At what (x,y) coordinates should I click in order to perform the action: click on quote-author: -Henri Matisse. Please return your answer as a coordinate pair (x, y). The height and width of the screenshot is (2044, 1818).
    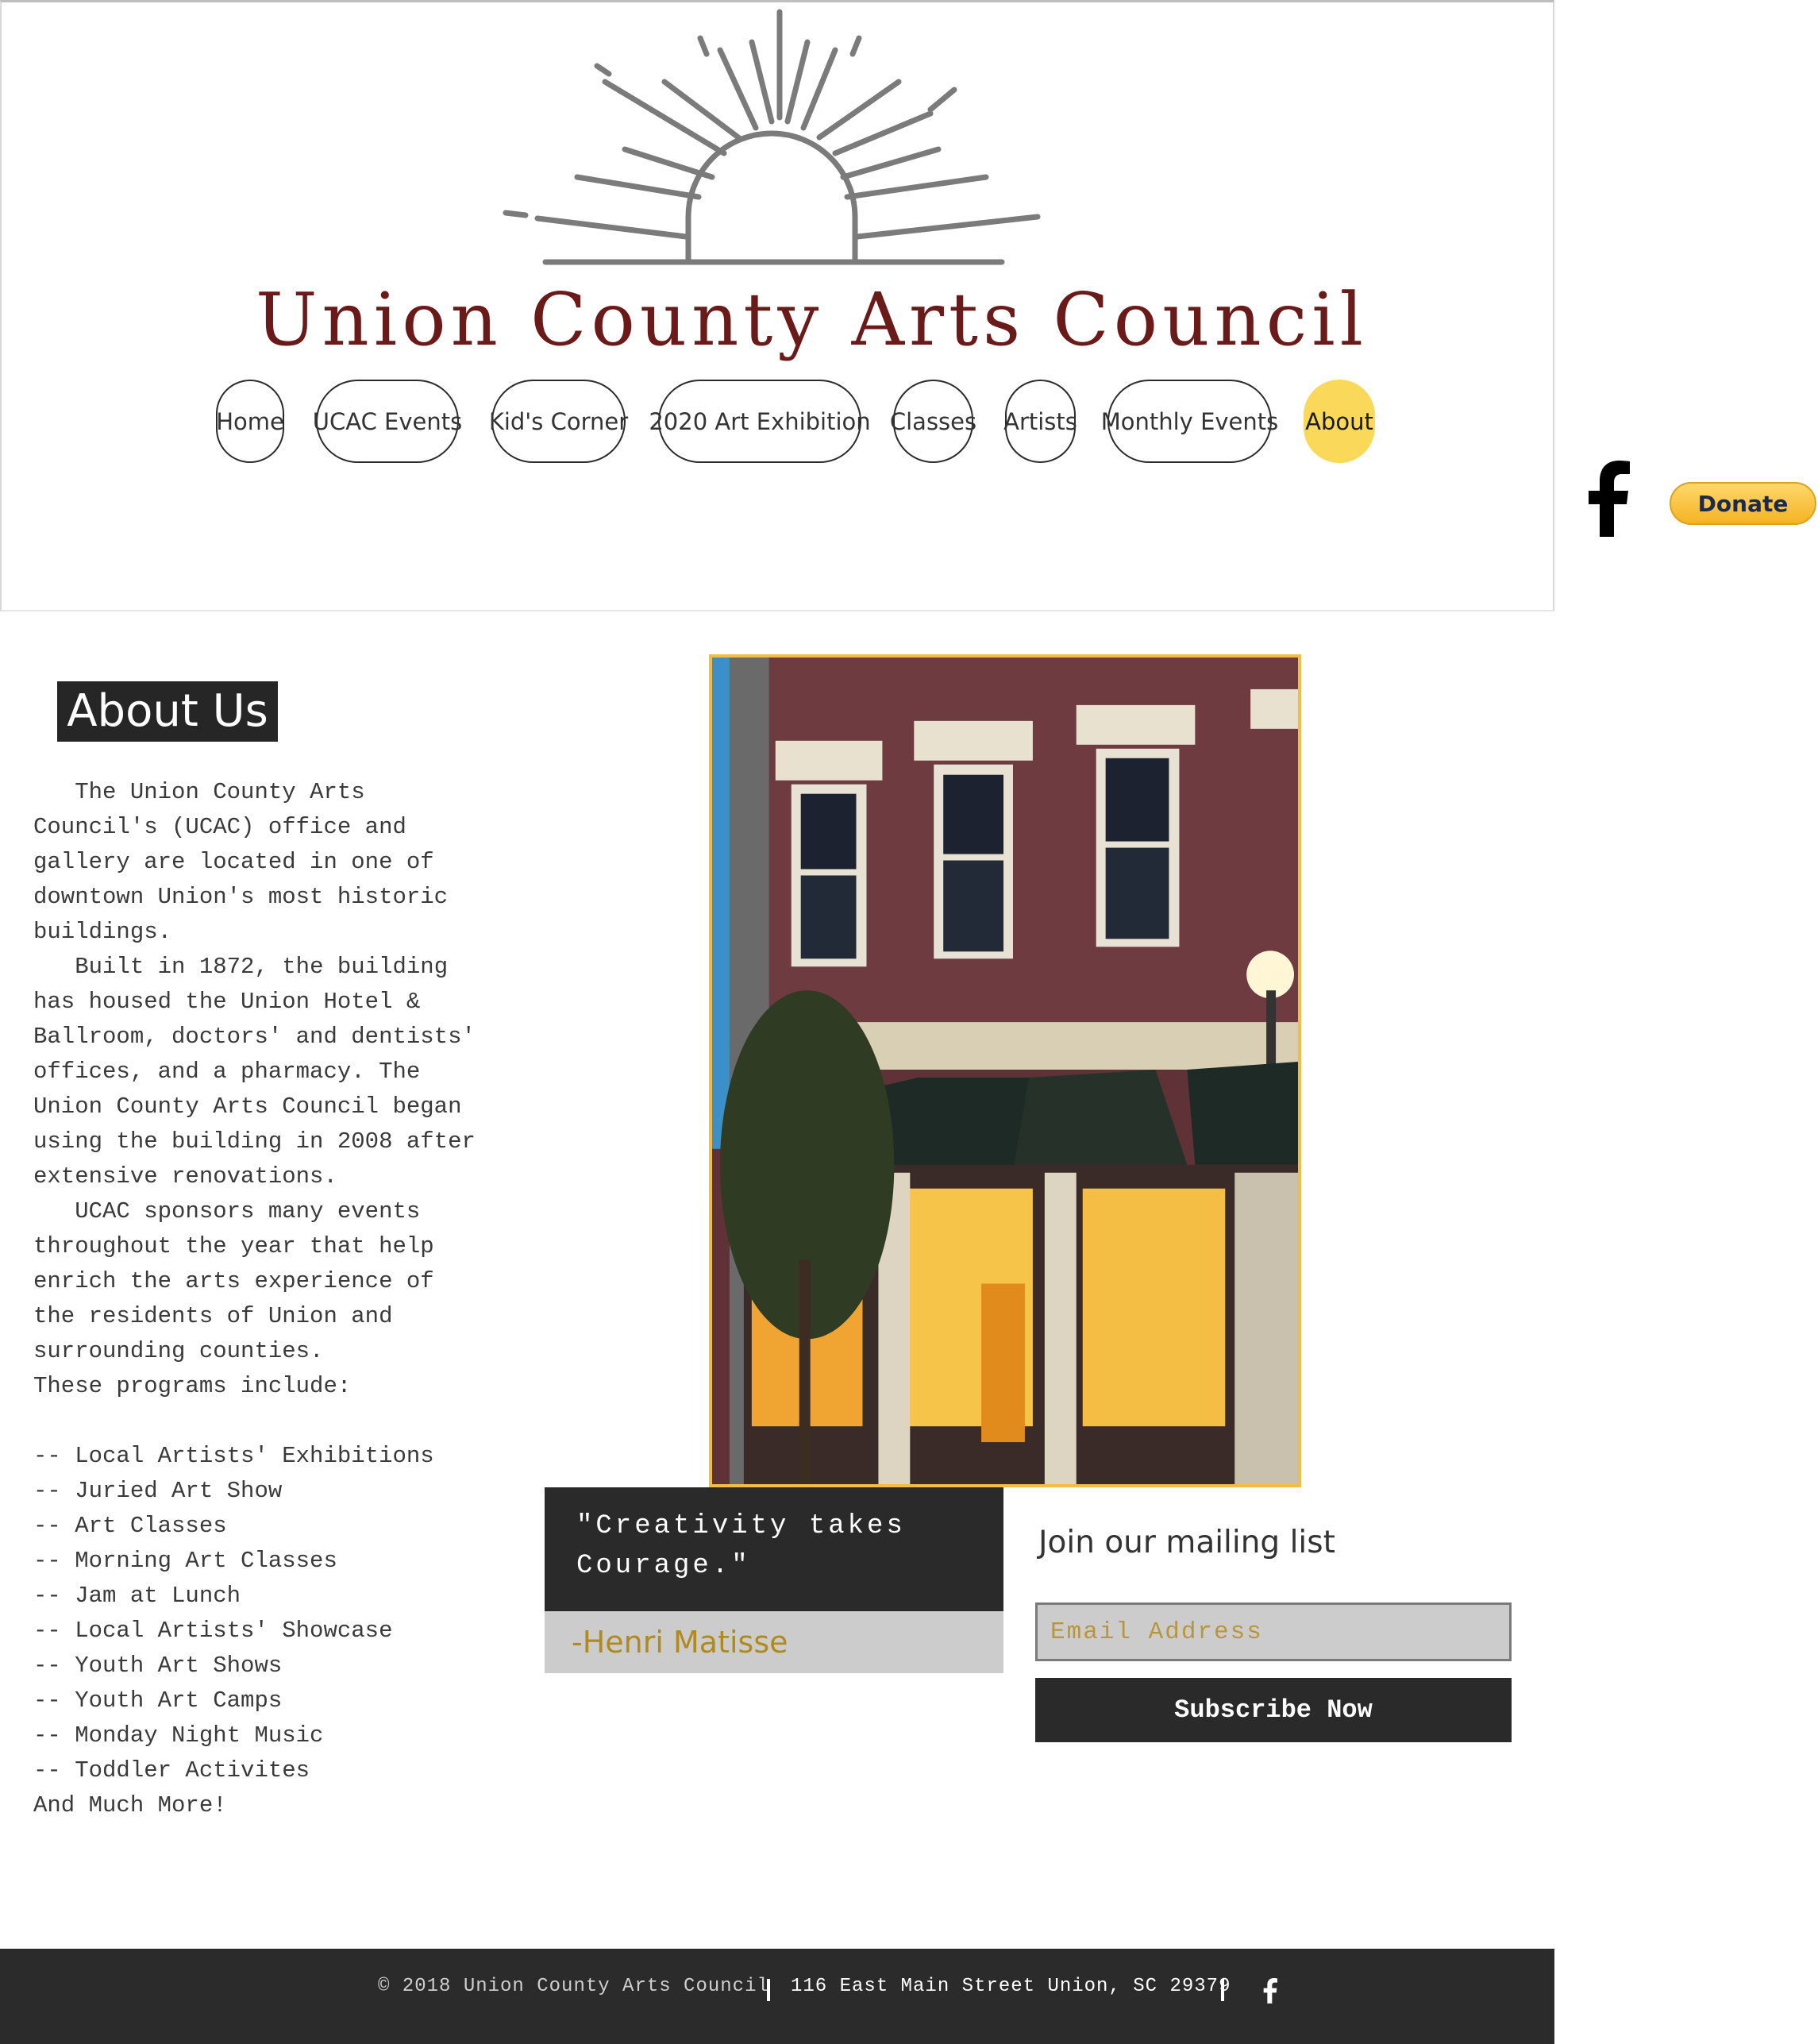
    Looking at the image, I should click on (774, 1642).